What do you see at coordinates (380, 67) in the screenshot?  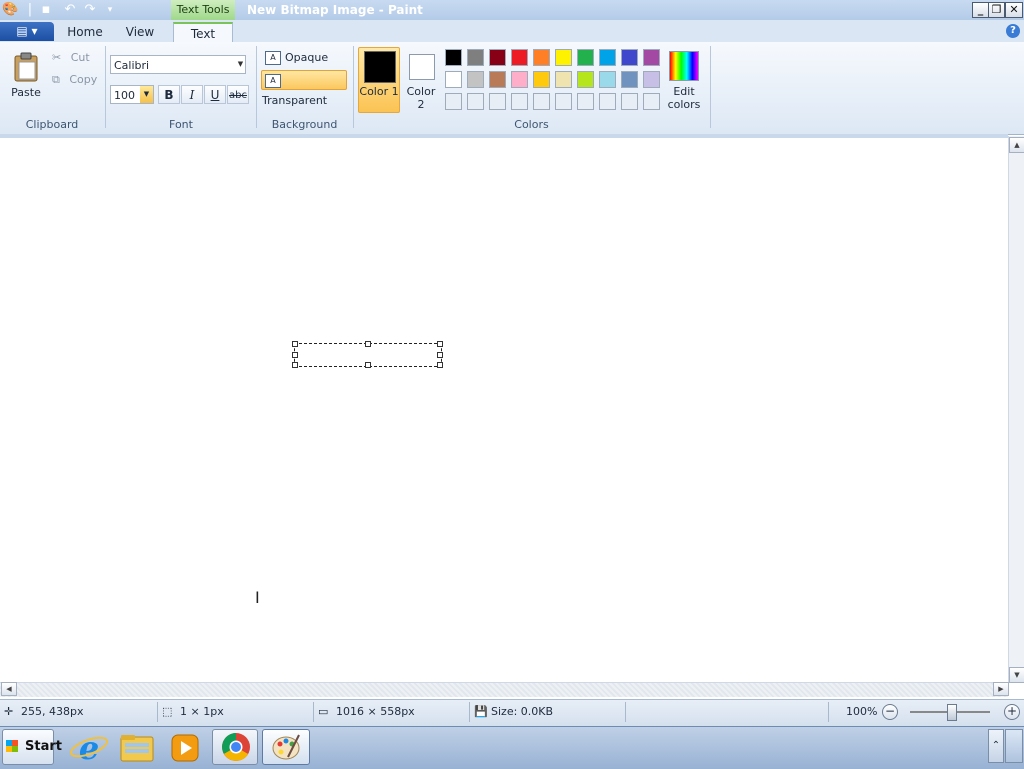 I see `color1-swatch` at bounding box center [380, 67].